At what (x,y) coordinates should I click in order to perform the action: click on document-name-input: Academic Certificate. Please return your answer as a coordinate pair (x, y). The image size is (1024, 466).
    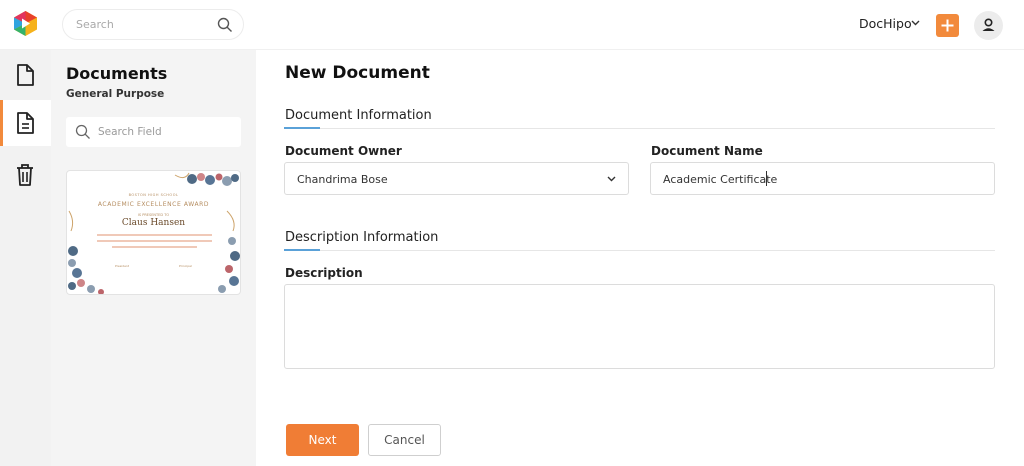
    Looking at the image, I should click on (822, 178).